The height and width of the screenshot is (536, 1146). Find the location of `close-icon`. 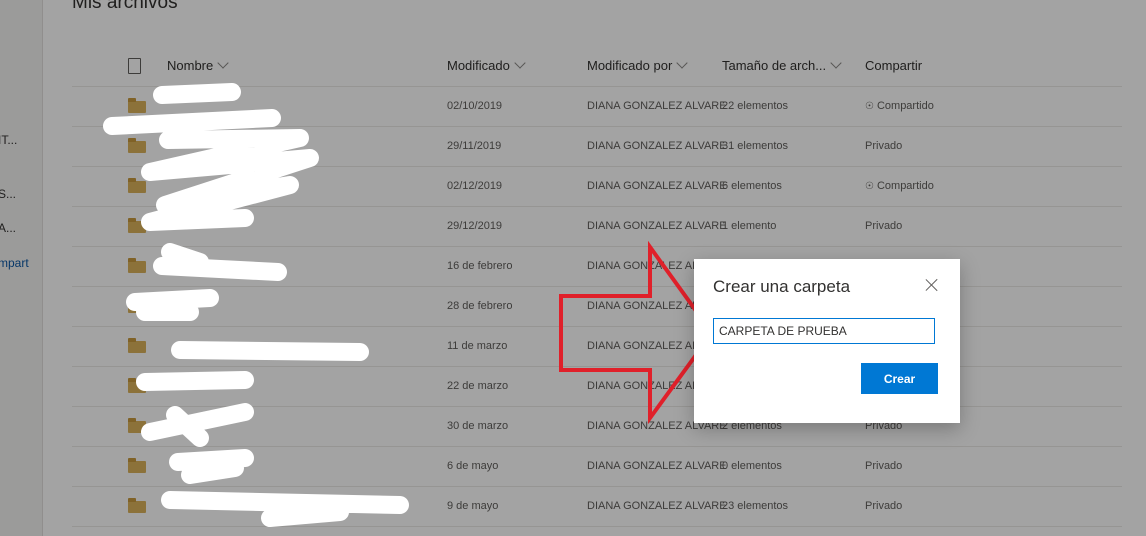

close-icon is located at coordinates (932, 285).